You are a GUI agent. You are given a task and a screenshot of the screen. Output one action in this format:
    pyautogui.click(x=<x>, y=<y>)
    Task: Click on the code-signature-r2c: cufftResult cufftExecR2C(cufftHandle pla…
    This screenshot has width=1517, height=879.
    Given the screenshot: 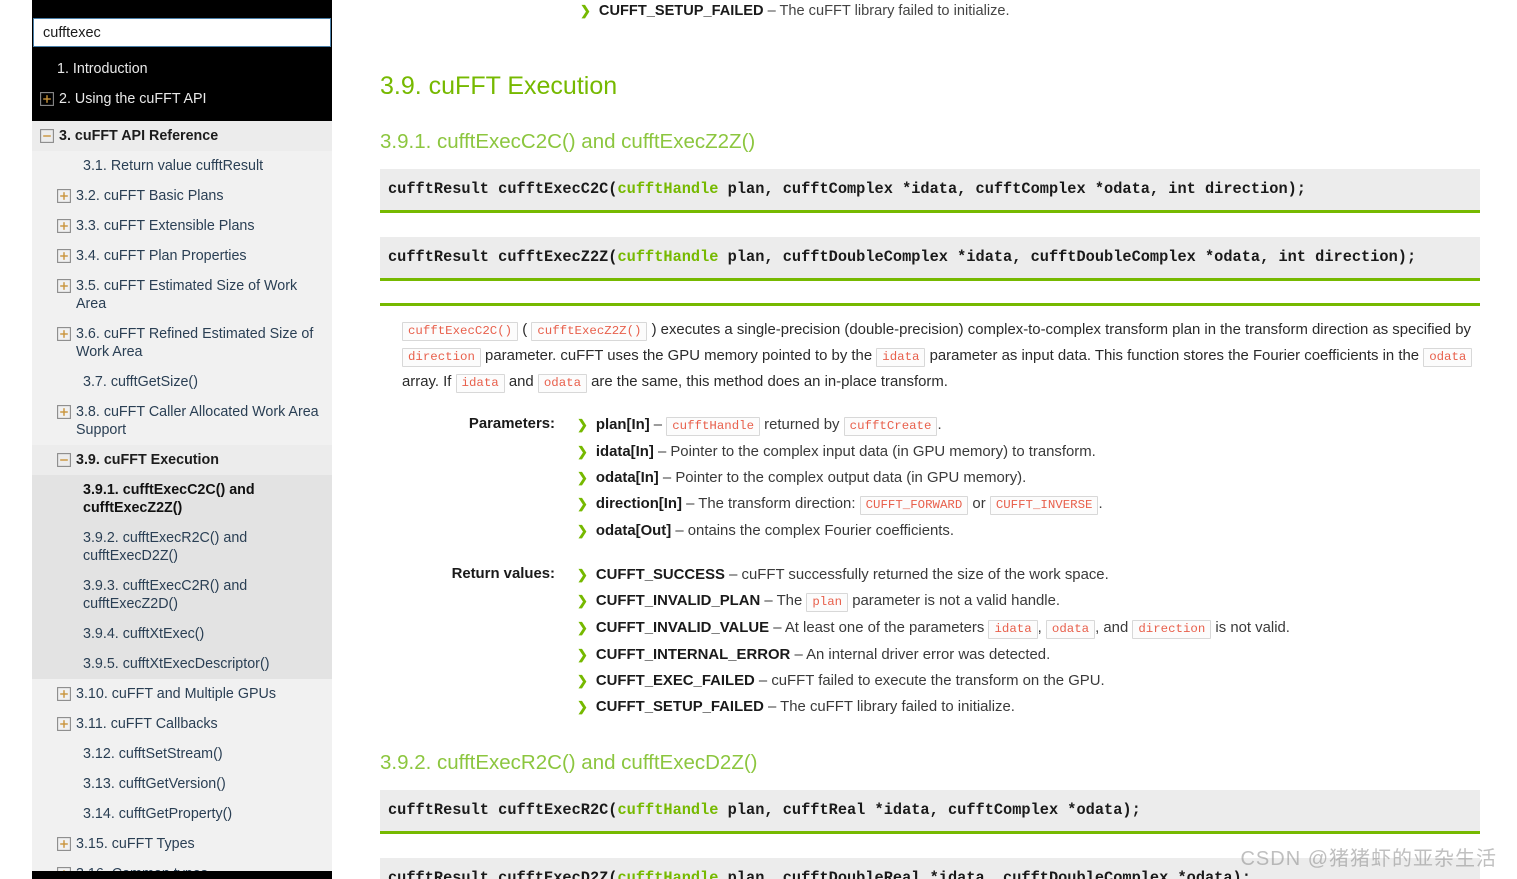 What is the action you would take?
    pyautogui.click(x=930, y=812)
    